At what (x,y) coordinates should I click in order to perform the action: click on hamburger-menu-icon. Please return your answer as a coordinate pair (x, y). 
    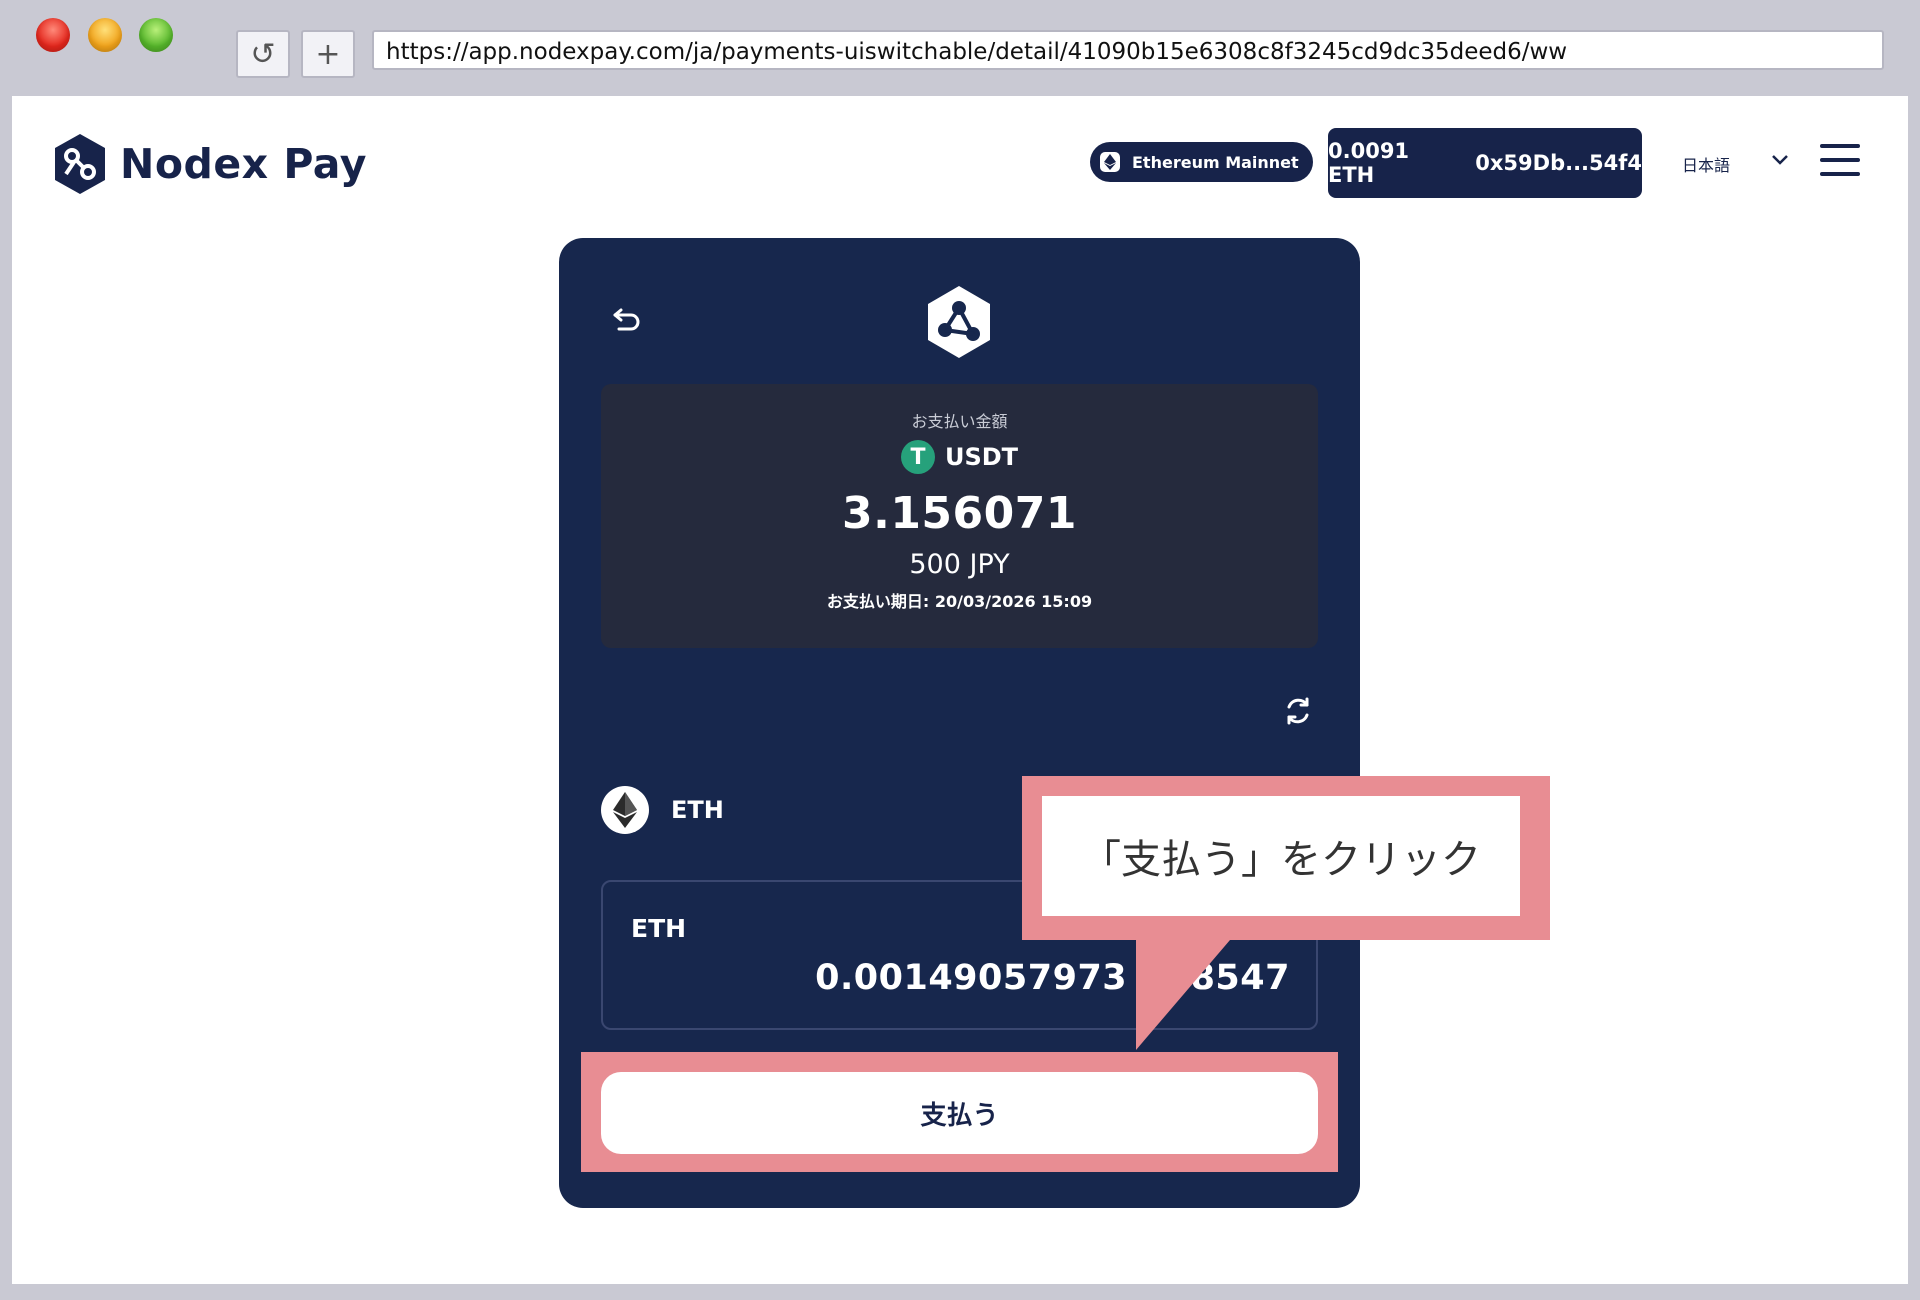
    Looking at the image, I should click on (1840, 160).